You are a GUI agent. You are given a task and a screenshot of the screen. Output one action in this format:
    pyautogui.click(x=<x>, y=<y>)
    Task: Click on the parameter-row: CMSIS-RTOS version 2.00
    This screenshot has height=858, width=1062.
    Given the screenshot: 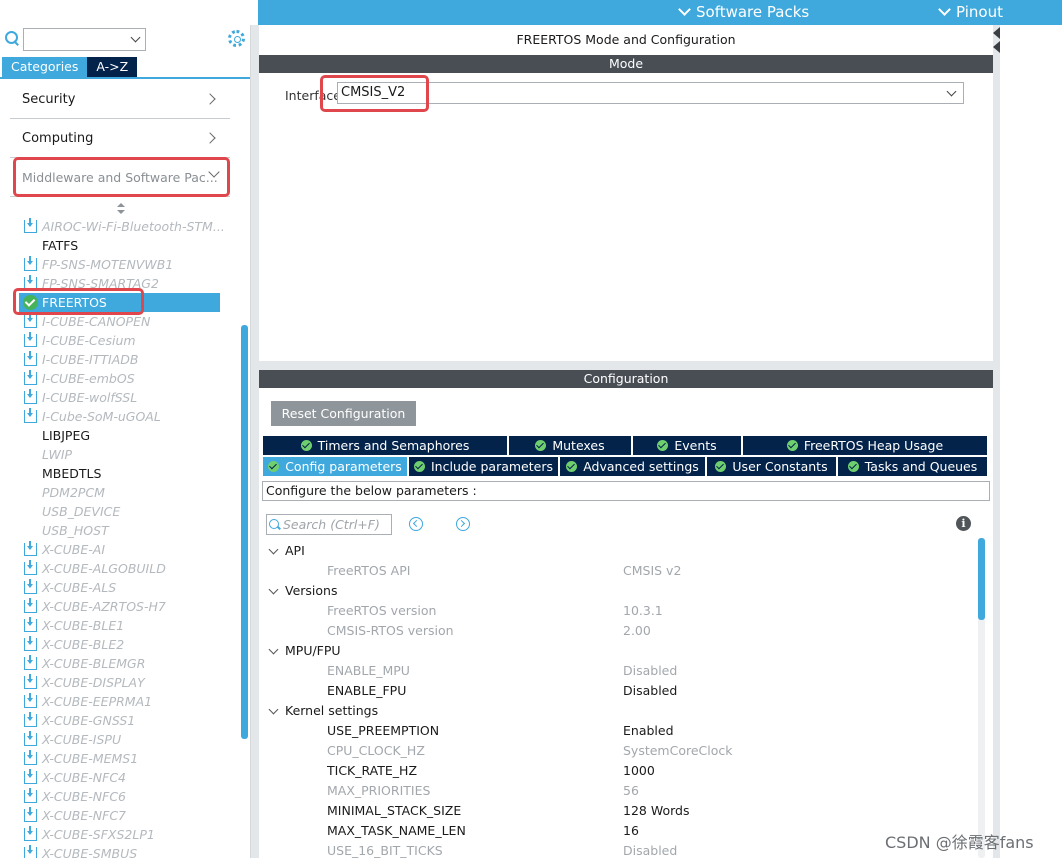 What is the action you would take?
    pyautogui.click(x=617, y=631)
    